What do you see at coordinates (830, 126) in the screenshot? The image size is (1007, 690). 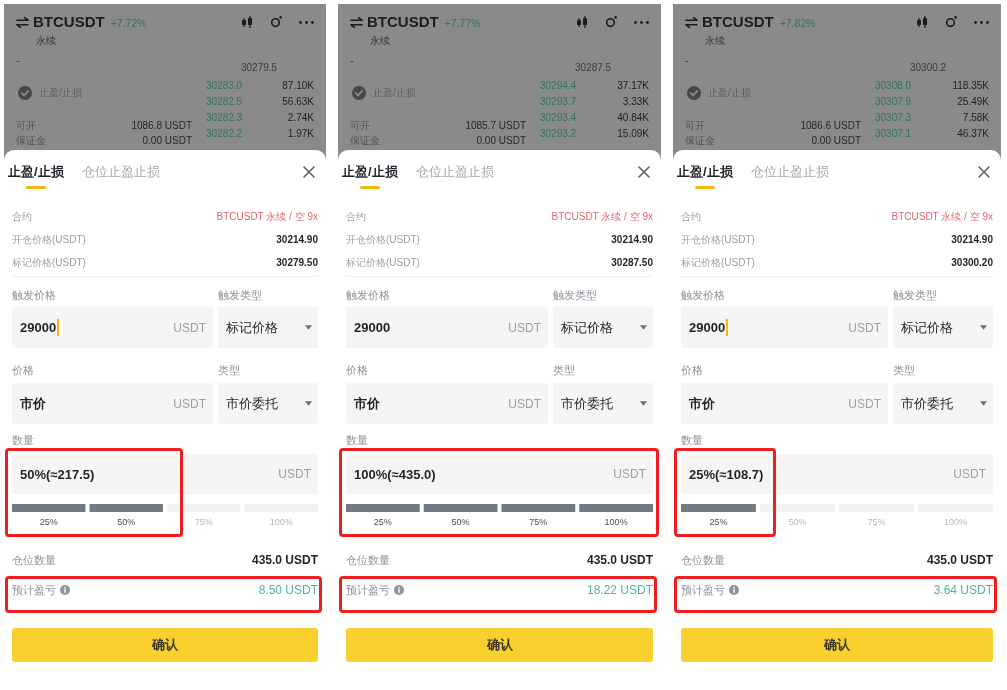 I see `account-value: 1086.6 USDT` at bounding box center [830, 126].